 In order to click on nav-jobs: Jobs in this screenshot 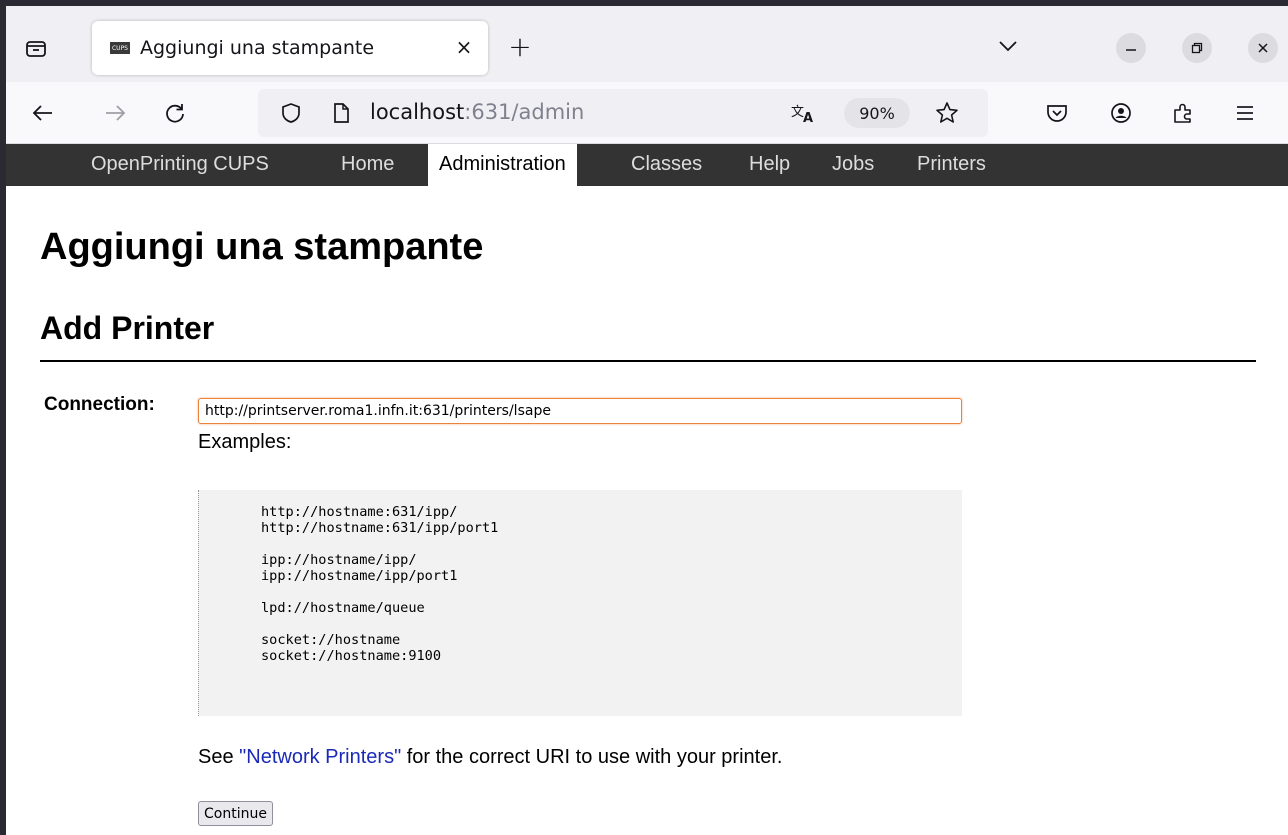, I will do `click(853, 165)`.